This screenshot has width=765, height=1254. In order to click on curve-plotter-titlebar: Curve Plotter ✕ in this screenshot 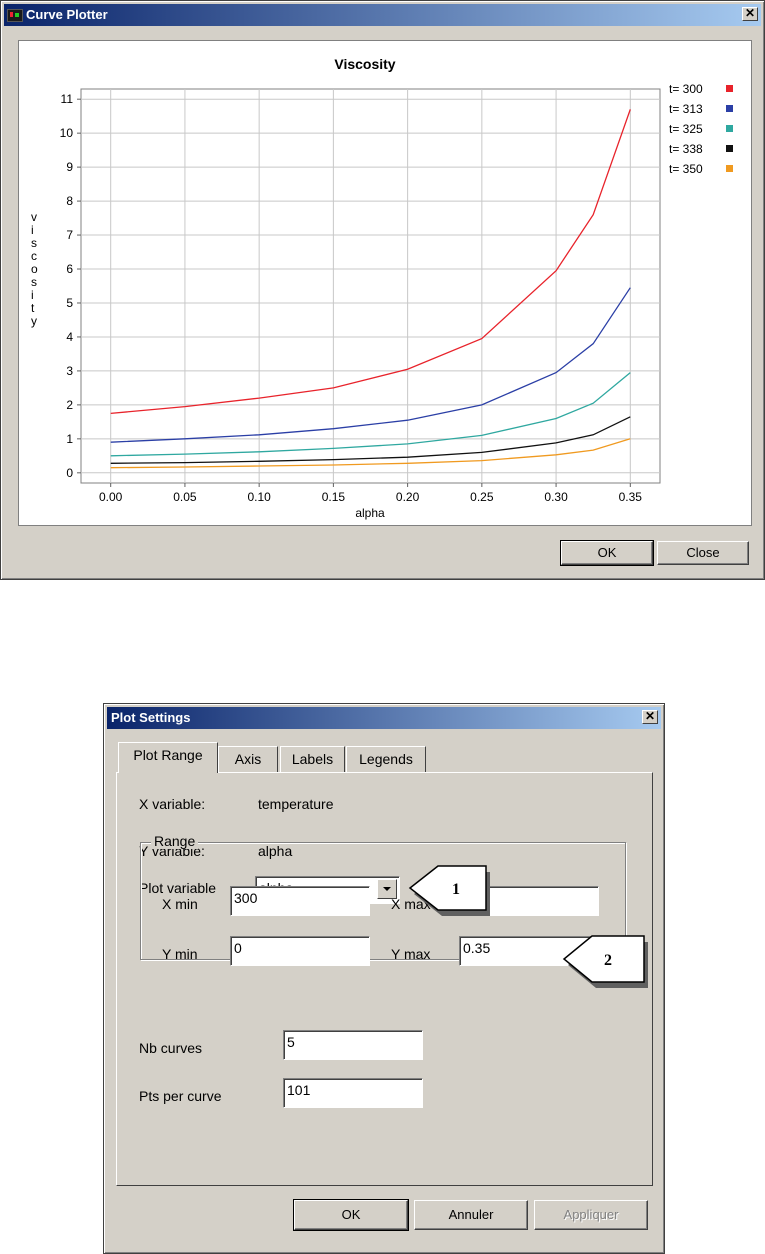, I will do `click(382, 15)`.